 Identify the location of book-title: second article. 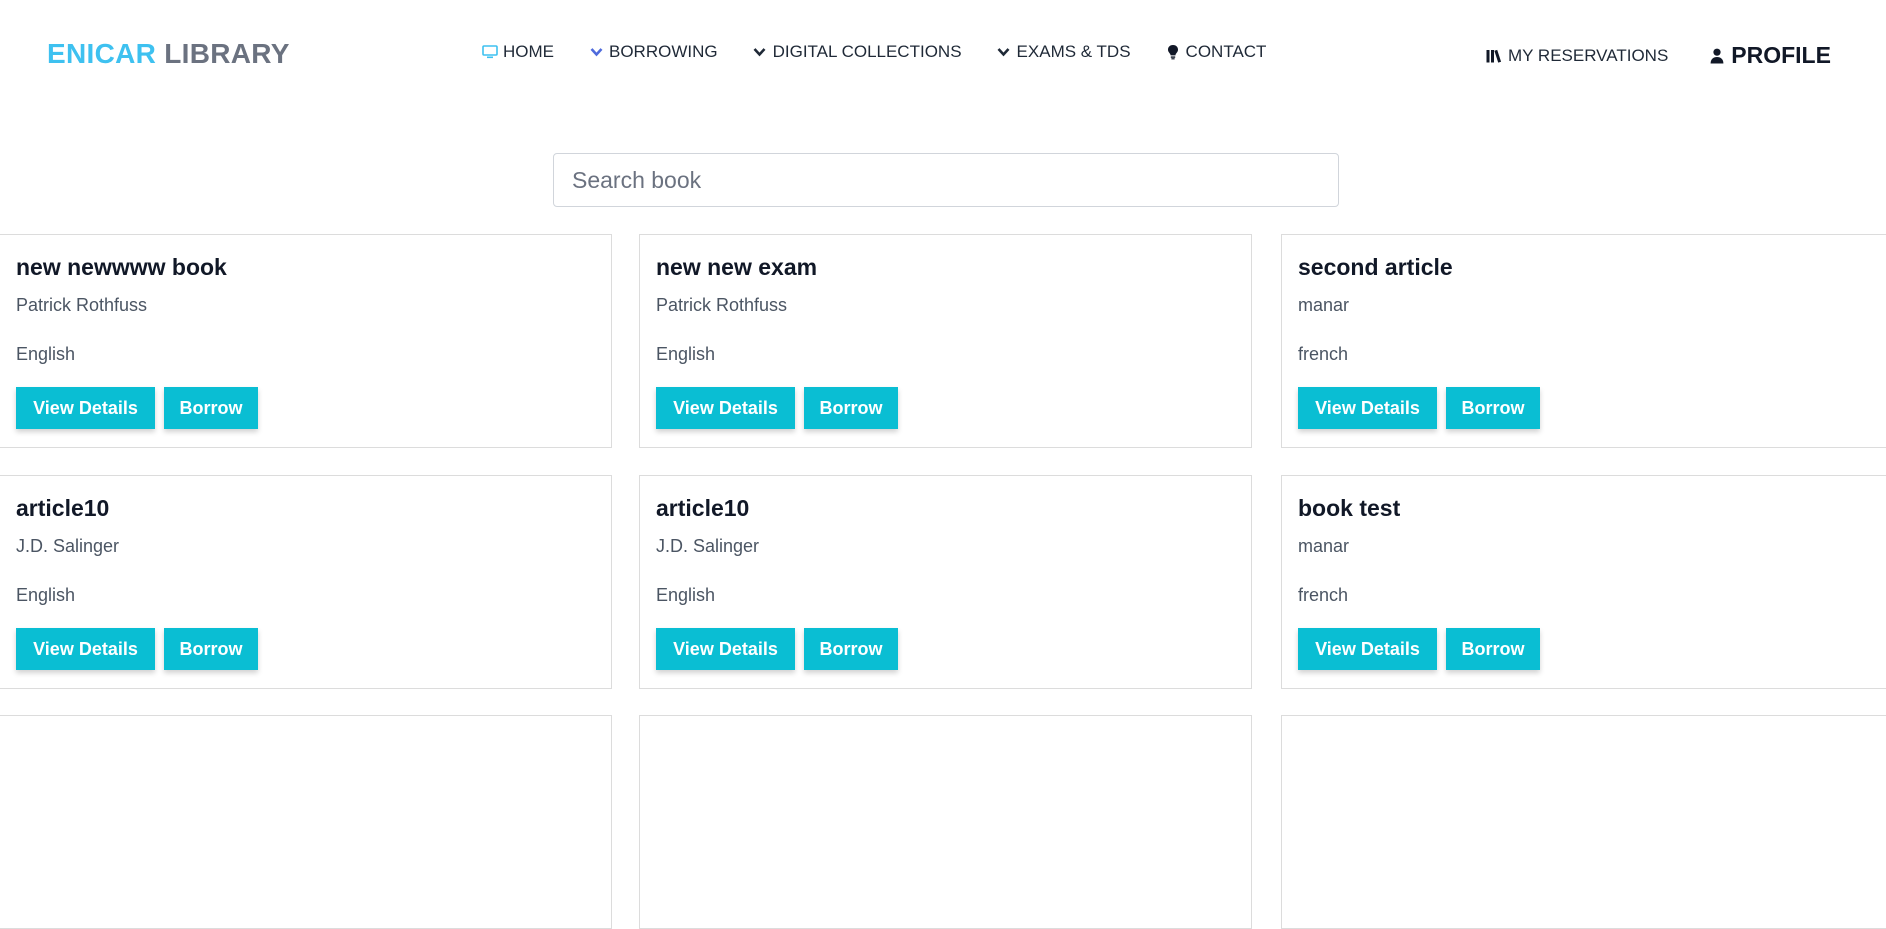
(1375, 267).